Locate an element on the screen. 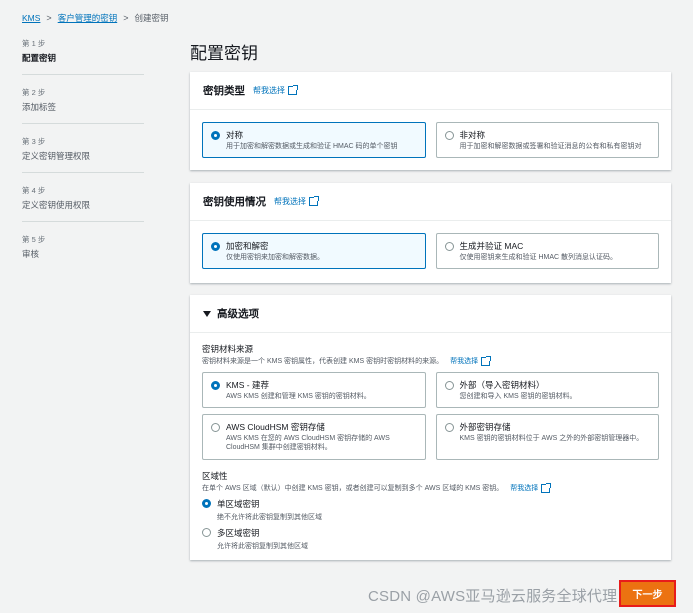  step-number: 第 5 步 is located at coordinates (34, 239).